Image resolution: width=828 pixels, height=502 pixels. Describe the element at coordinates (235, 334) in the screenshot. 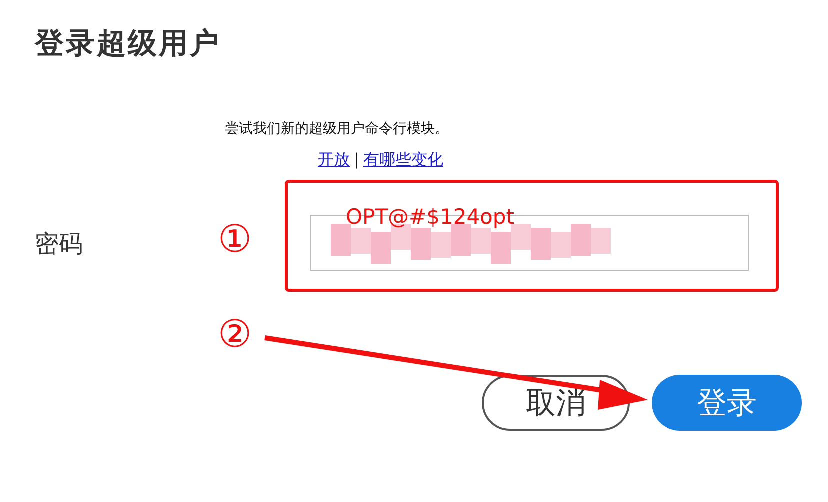

I see `step-marker: ②` at that location.